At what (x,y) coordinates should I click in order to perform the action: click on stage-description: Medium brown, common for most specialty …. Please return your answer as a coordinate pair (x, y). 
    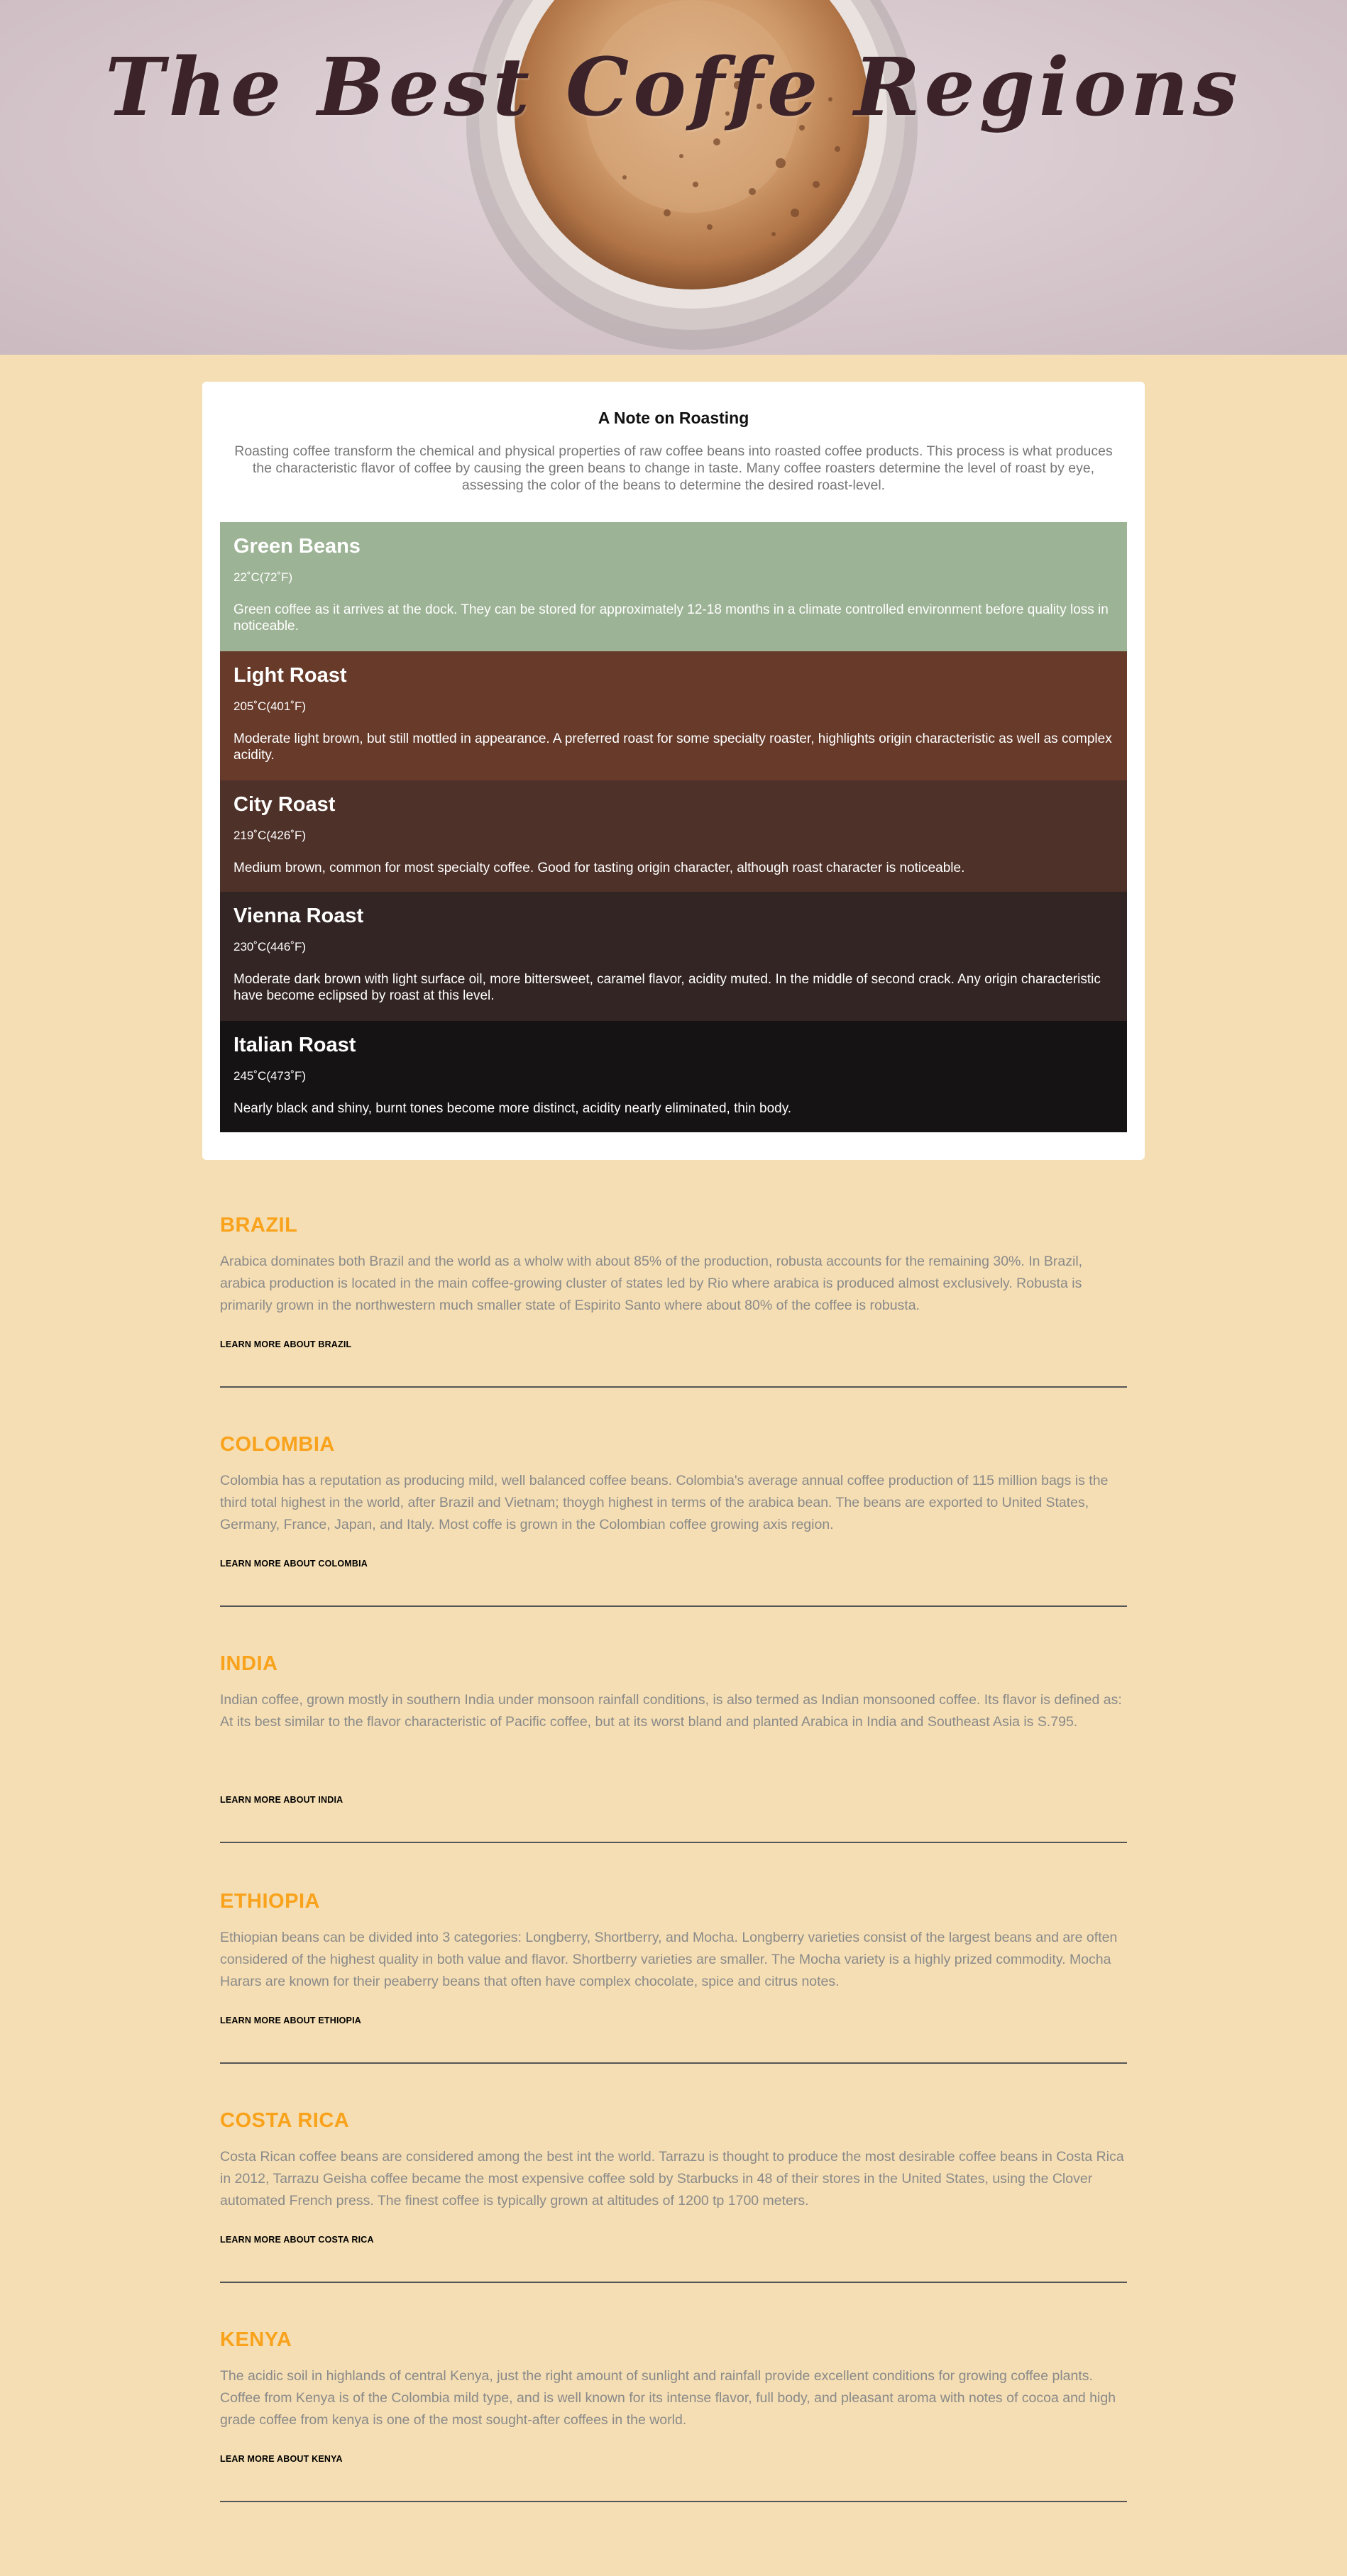
    Looking at the image, I should click on (599, 868).